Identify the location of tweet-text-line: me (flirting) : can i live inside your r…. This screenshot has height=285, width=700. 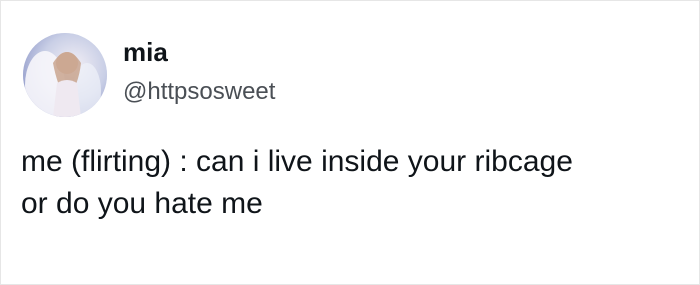
(297, 161).